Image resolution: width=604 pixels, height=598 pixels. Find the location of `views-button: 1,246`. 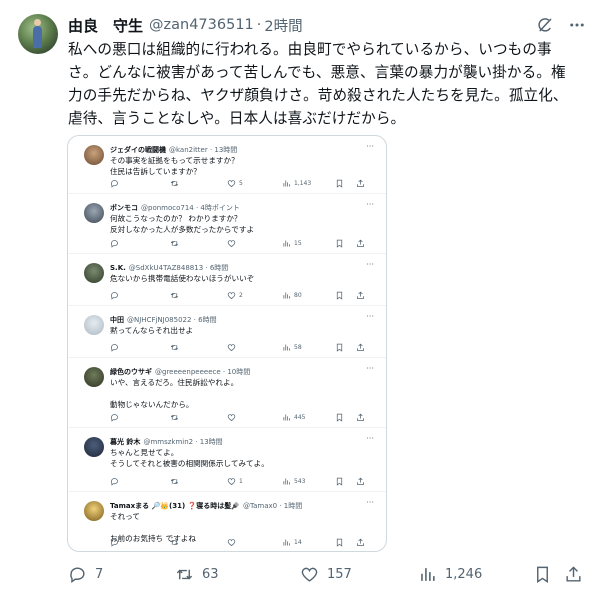

views-button: 1,246 is located at coordinates (450, 574).